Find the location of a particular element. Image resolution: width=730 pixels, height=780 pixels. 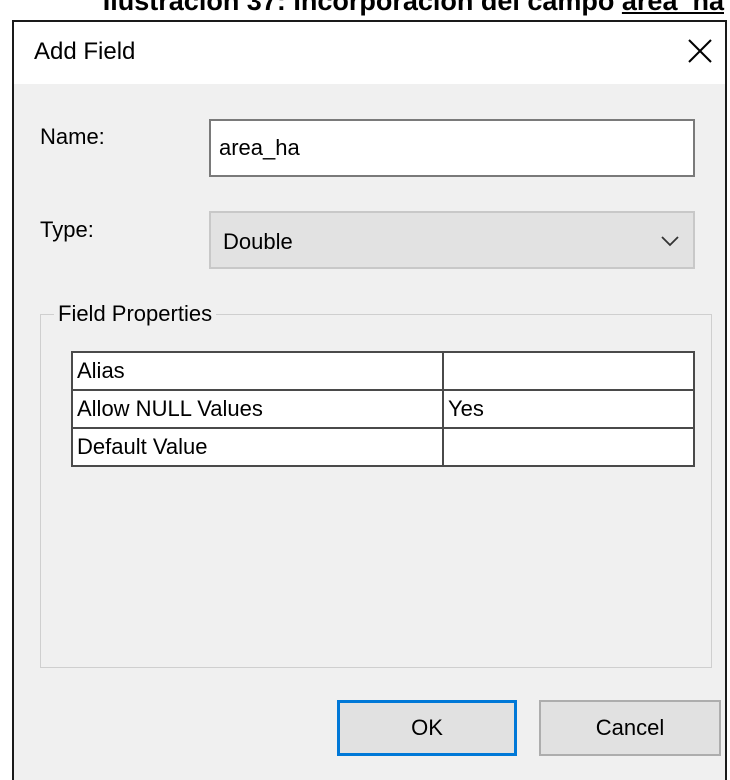

property-name-cell: Alias is located at coordinates (257, 371).